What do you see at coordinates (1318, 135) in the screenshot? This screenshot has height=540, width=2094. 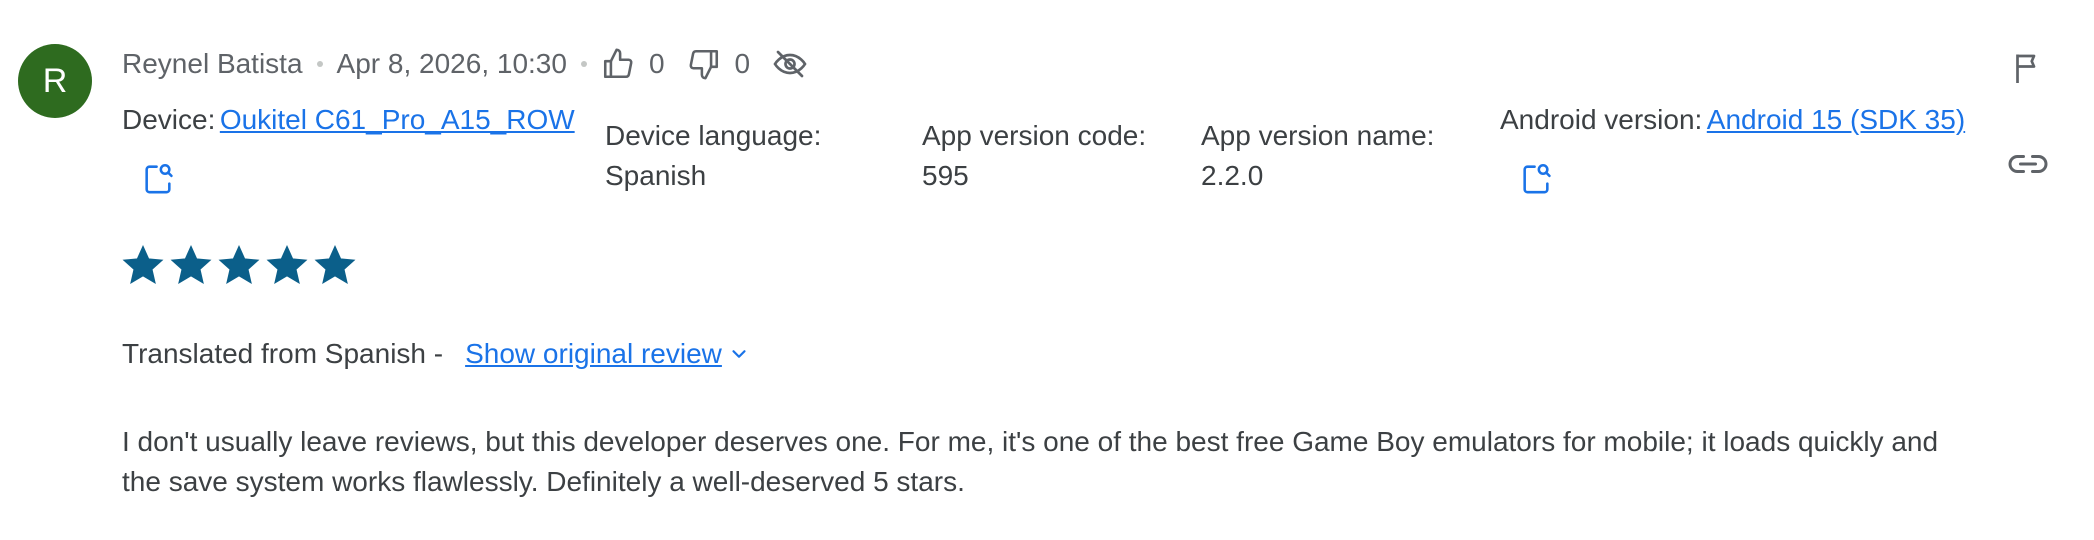 I see `app-version-name-label: App version name:` at bounding box center [1318, 135].